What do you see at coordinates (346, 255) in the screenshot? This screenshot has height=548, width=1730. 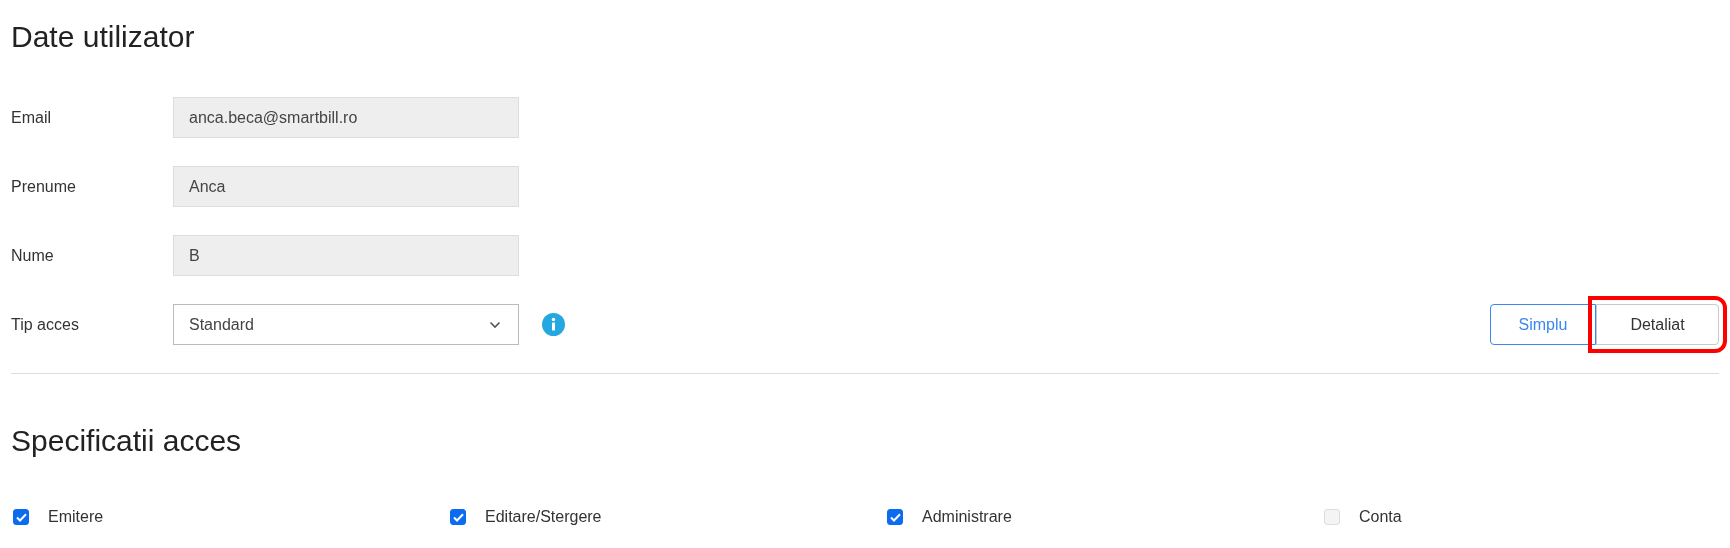 I see `input-field: B` at bounding box center [346, 255].